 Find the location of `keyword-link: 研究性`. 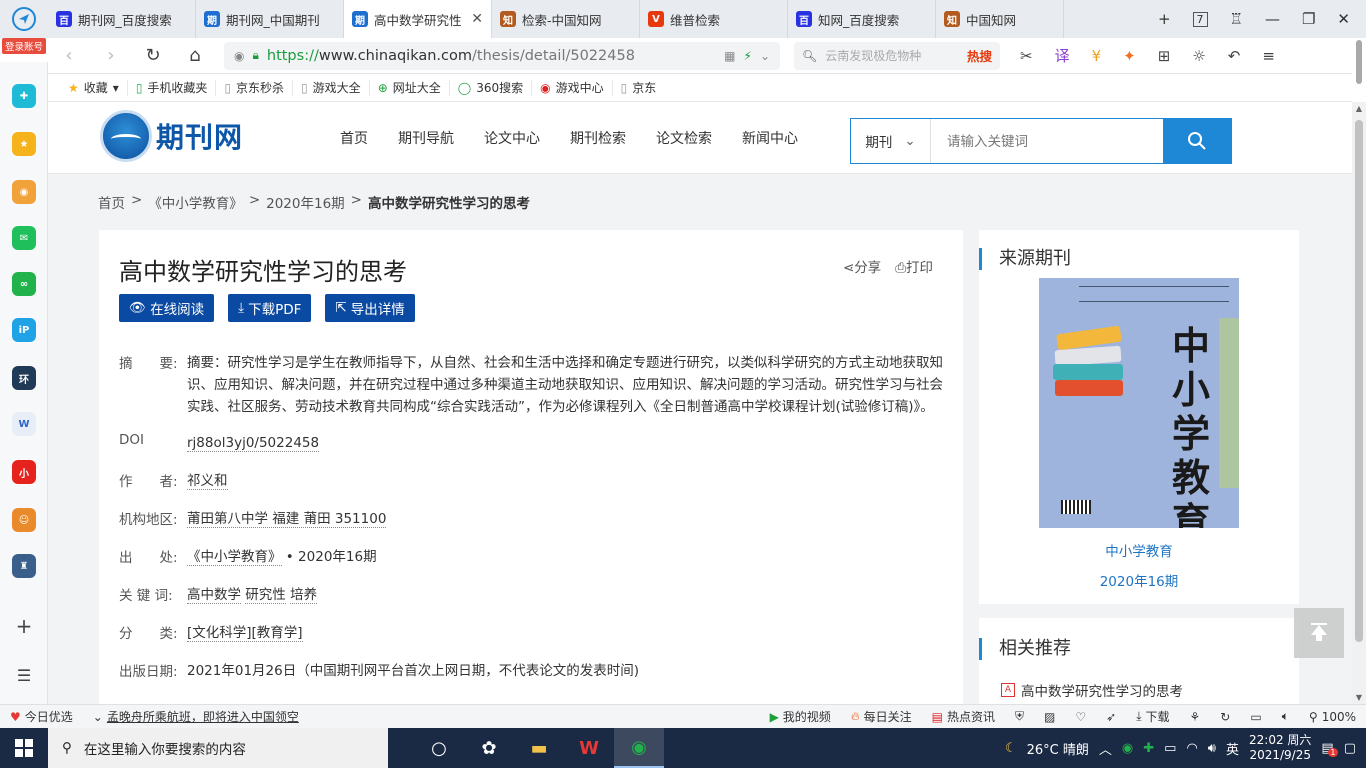

keyword-link: 研究性 is located at coordinates (265, 595).